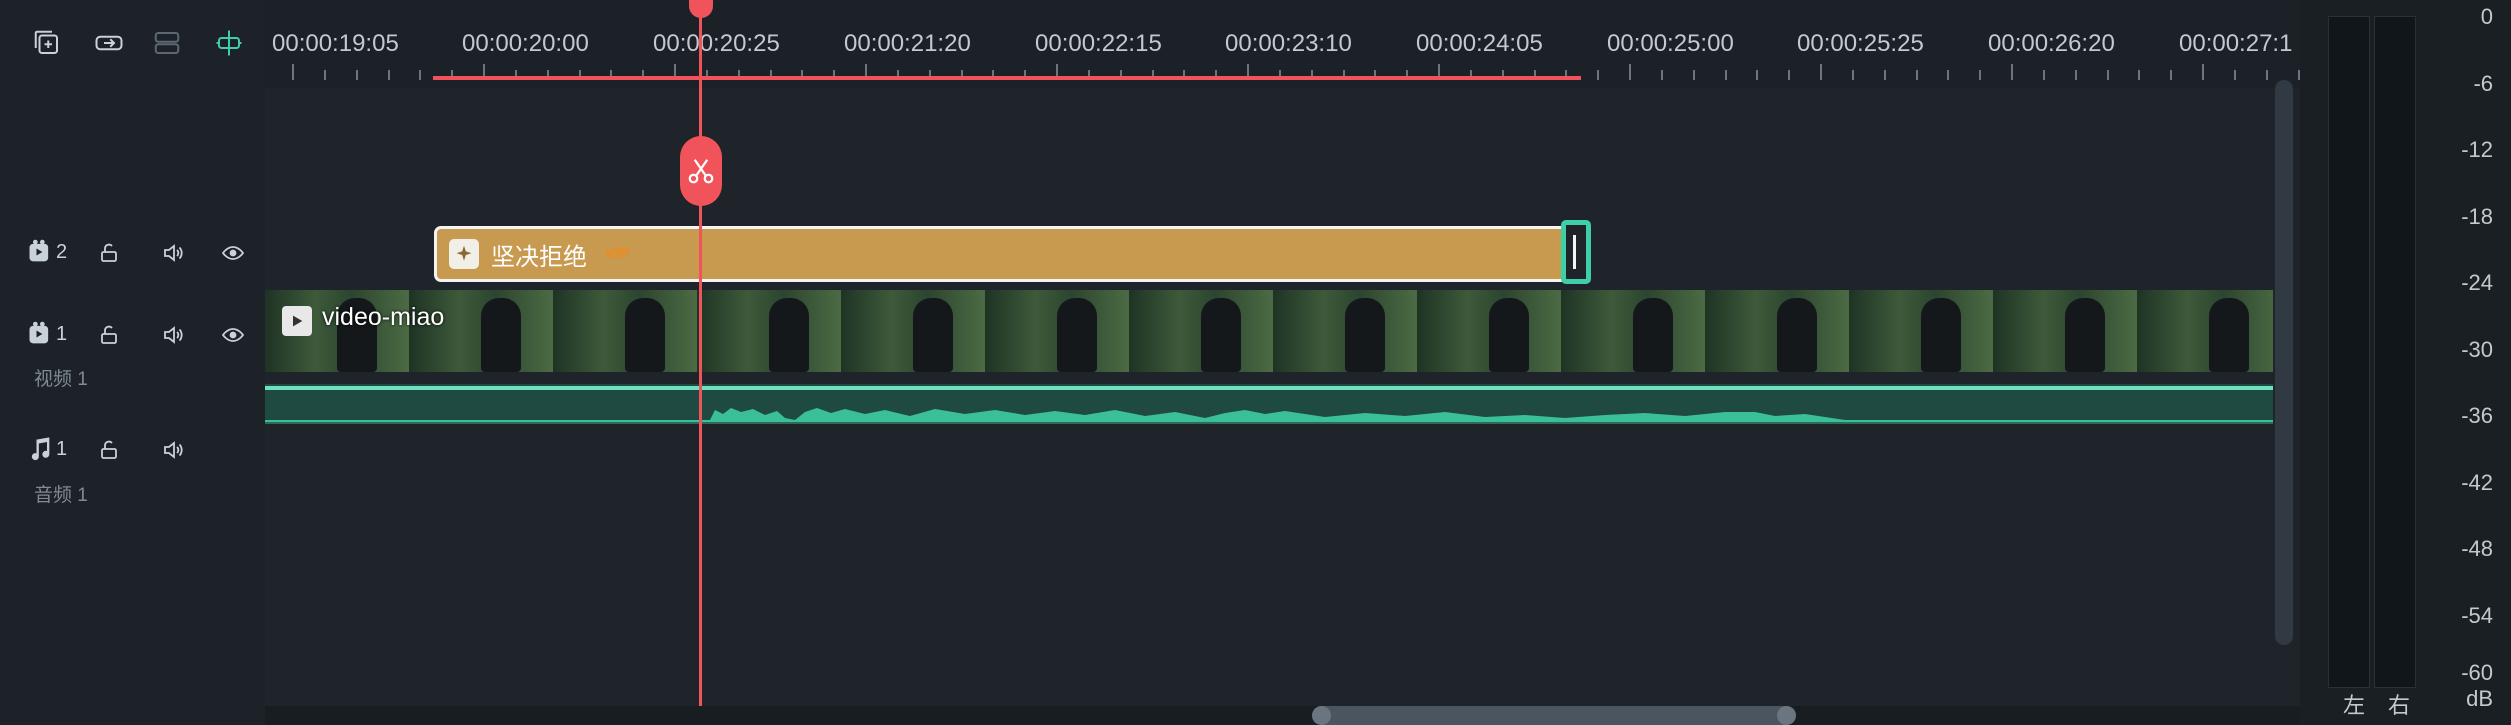 Image resolution: width=2511 pixels, height=725 pixels. Describe the element at coordinates (2284, 362) in the screenshot. I see `vertical-scrollbar` at that location.